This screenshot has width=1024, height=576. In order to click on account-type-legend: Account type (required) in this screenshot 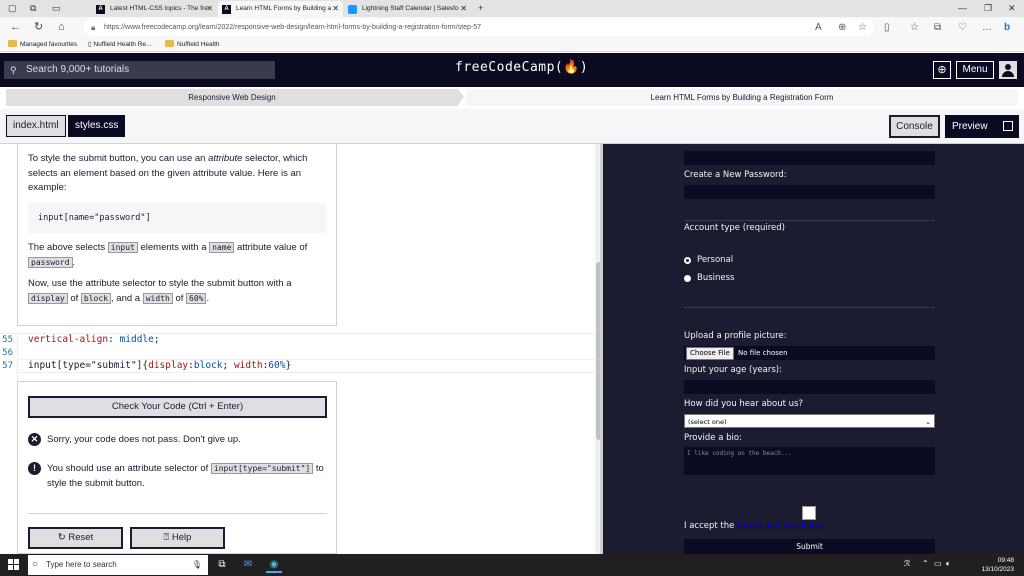, I will do `click(734, 228)`.